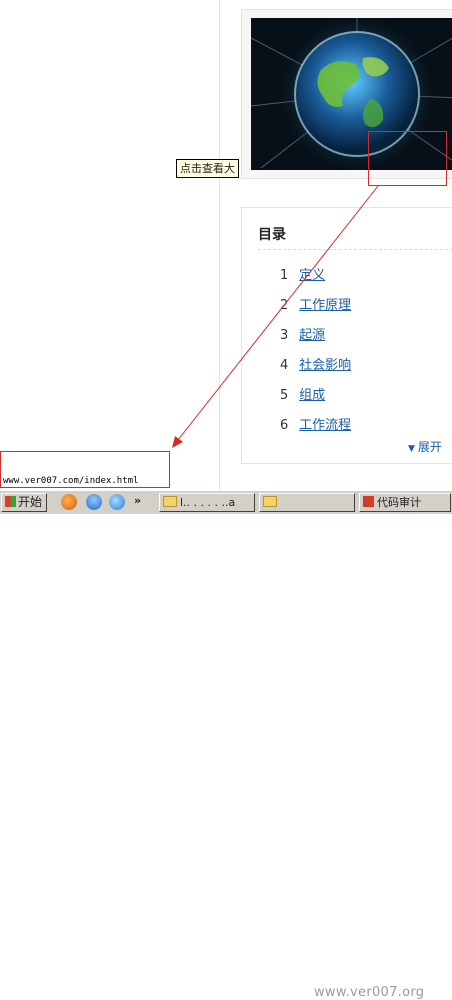  I want to click on toc-divider, so click(355, 249).